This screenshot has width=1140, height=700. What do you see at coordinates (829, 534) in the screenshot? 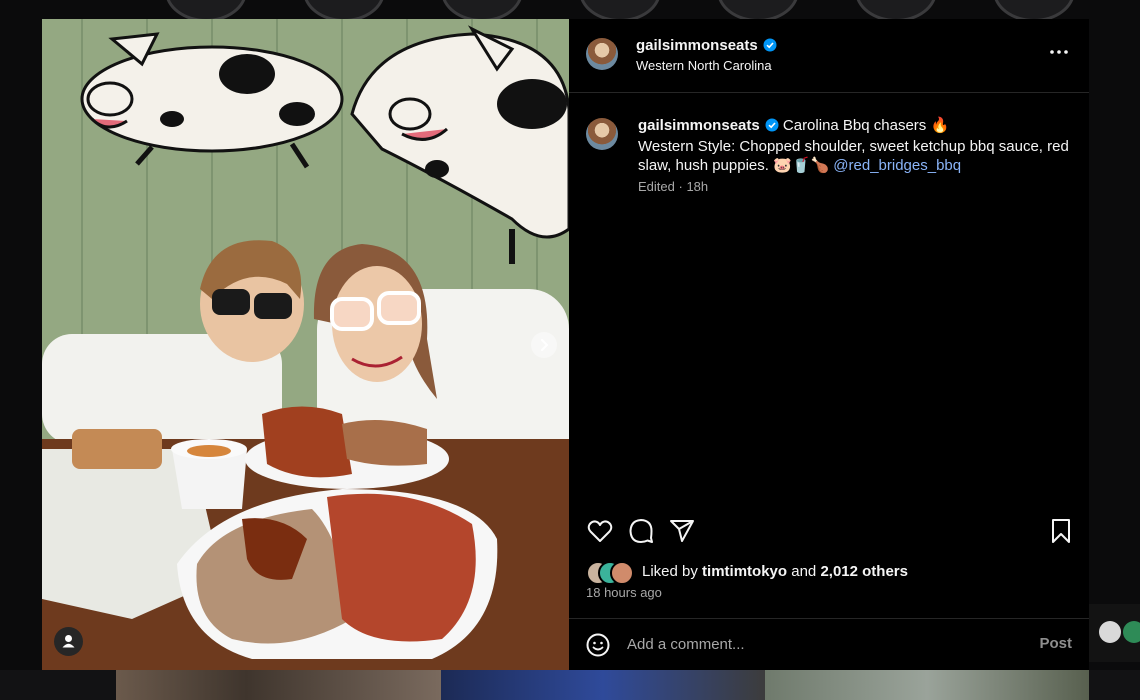
I see `post-actions` at bounding box center [829, 534].